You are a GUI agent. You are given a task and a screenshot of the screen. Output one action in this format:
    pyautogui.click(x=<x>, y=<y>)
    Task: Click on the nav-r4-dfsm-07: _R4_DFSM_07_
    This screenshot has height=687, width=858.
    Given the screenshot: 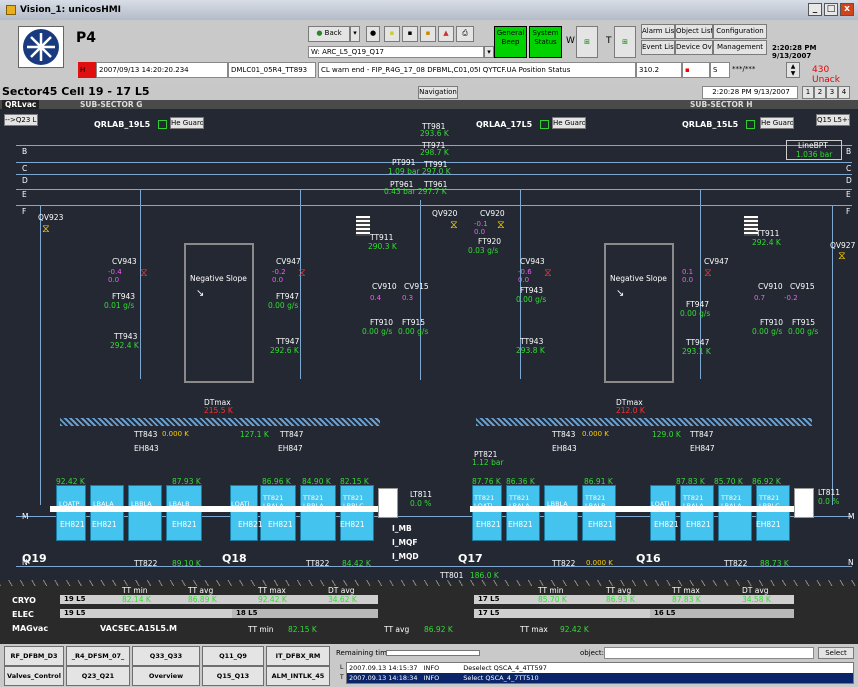 What is the action you would take?
    pyautogui.click(x=98, y=656)
    